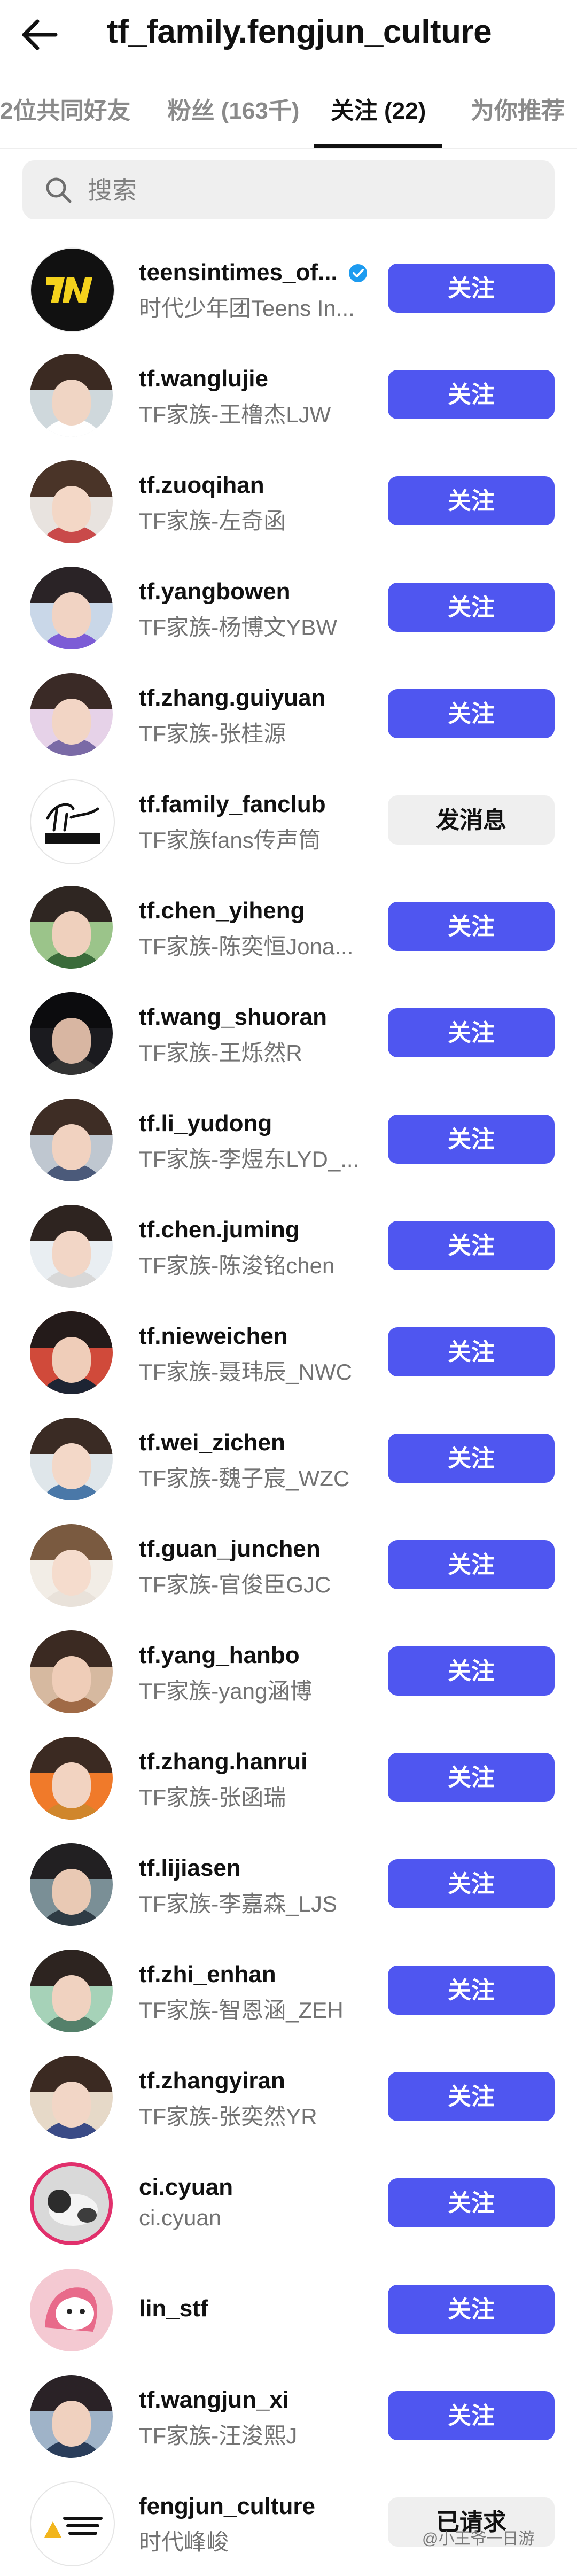 The width and height of the screenshot is (577, 2576). I want to click on username: tf.family_fanclub, so click(232, 804).